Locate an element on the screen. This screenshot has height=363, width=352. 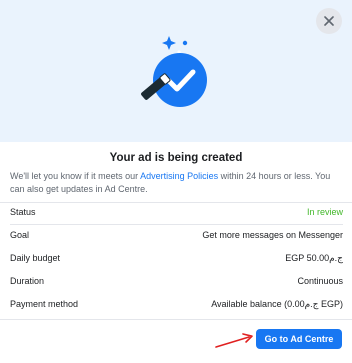
detail-label: Payment method is located at coordinates (44, 304).